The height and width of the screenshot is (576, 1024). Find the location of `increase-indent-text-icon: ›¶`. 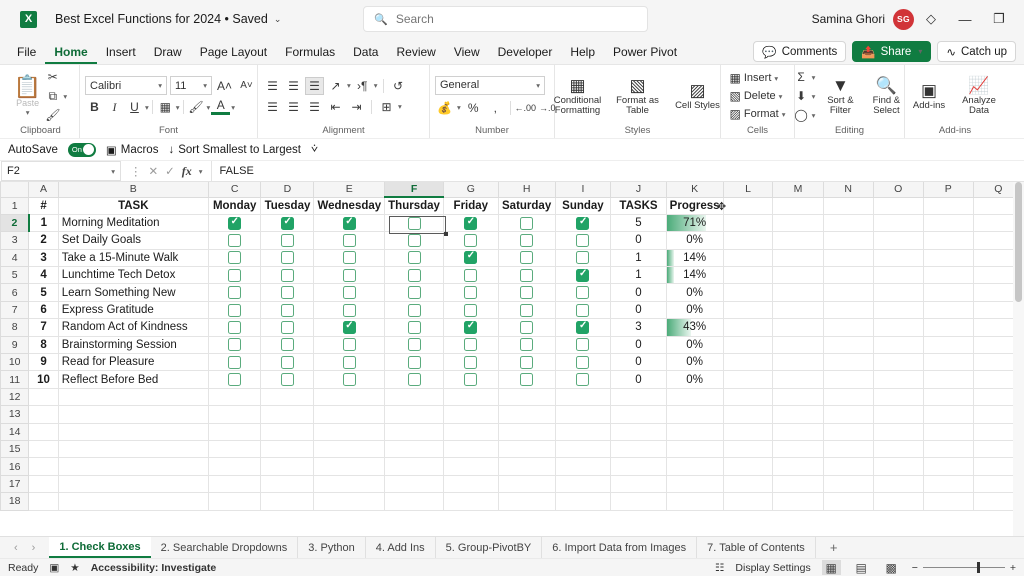

increase-indent-text-icon: ›¶ is located at coordinates (362, 86).